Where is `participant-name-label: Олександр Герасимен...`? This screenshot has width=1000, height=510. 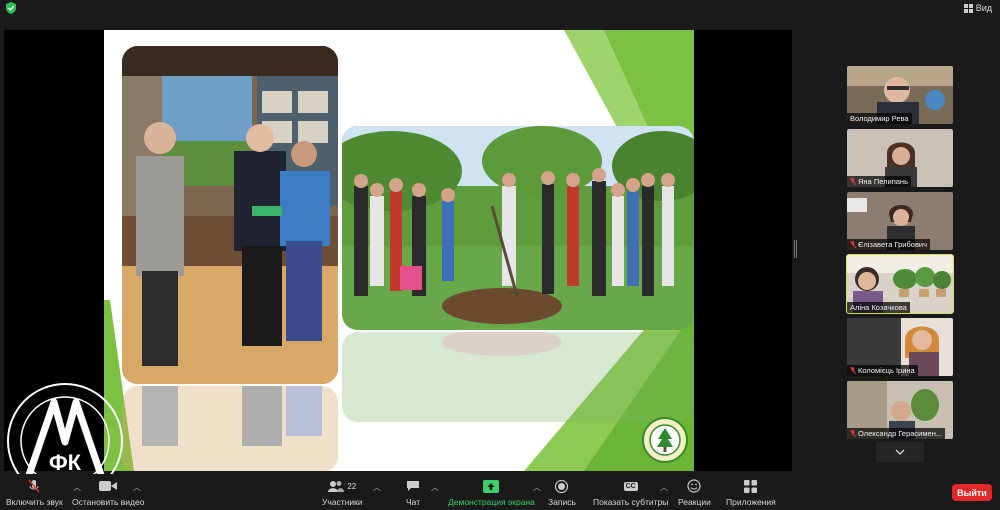
participant-name-label: Олександр Герасимен... is located at coordinates (896, 433).